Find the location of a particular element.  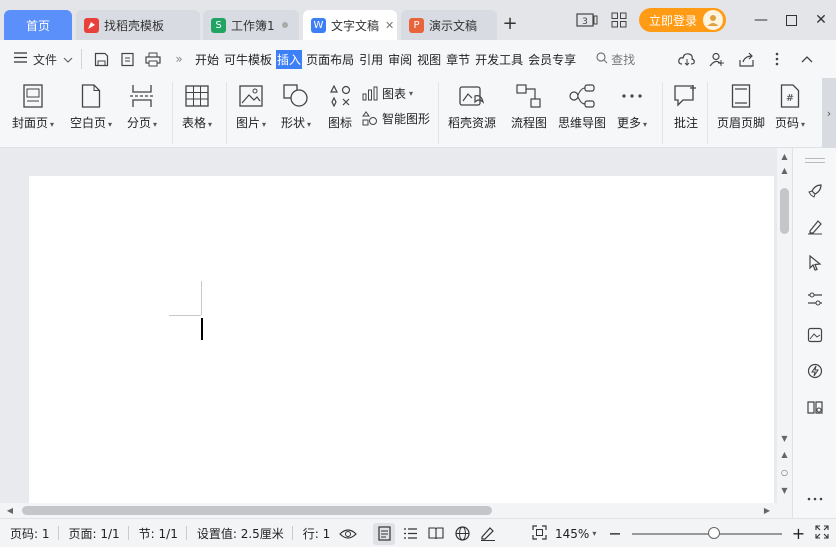

select-cursor-icon is located at coordinates (815, 263).